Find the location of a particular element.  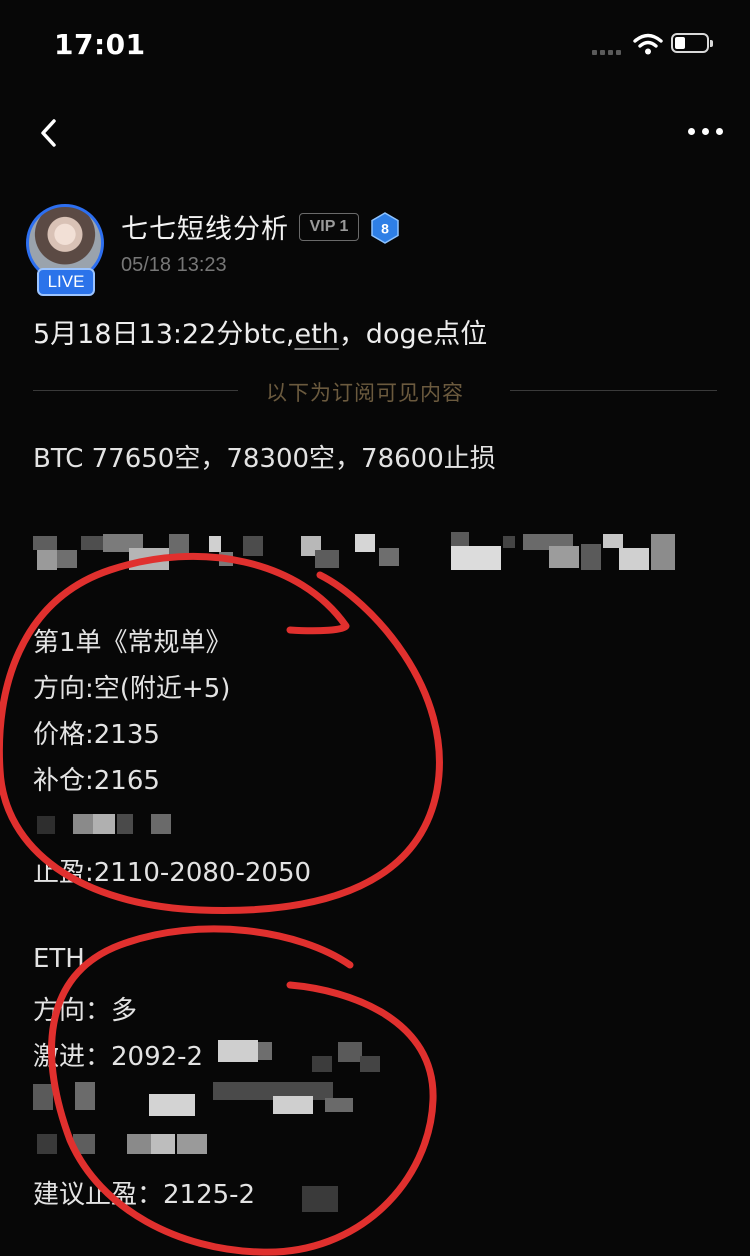

take-profit-line: 止盈:2110-2080-2050 is located at coordinates (172, 873).